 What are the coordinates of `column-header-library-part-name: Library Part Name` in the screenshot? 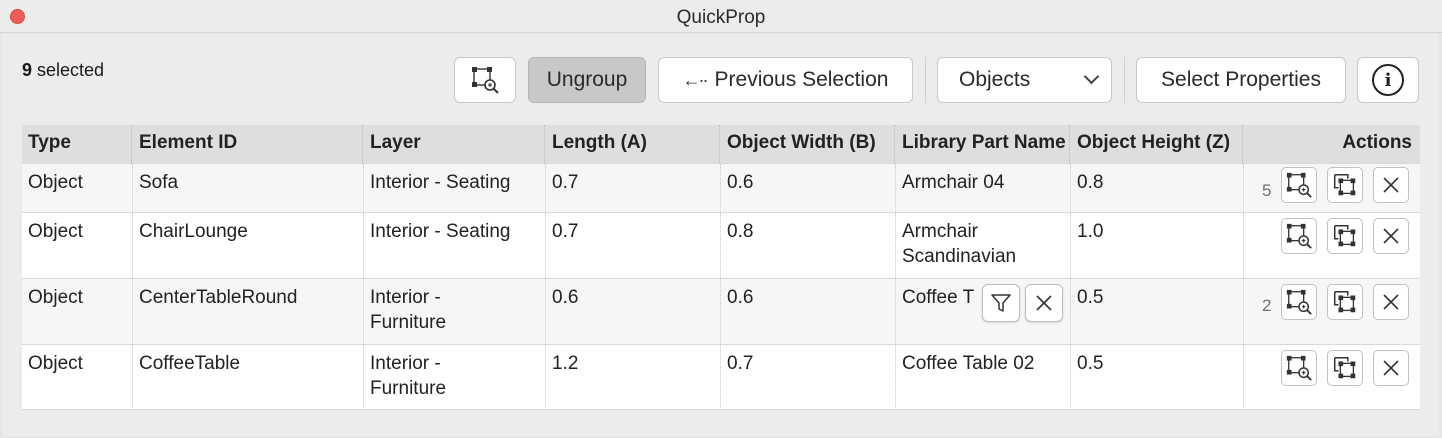 It's located at (983, 144).